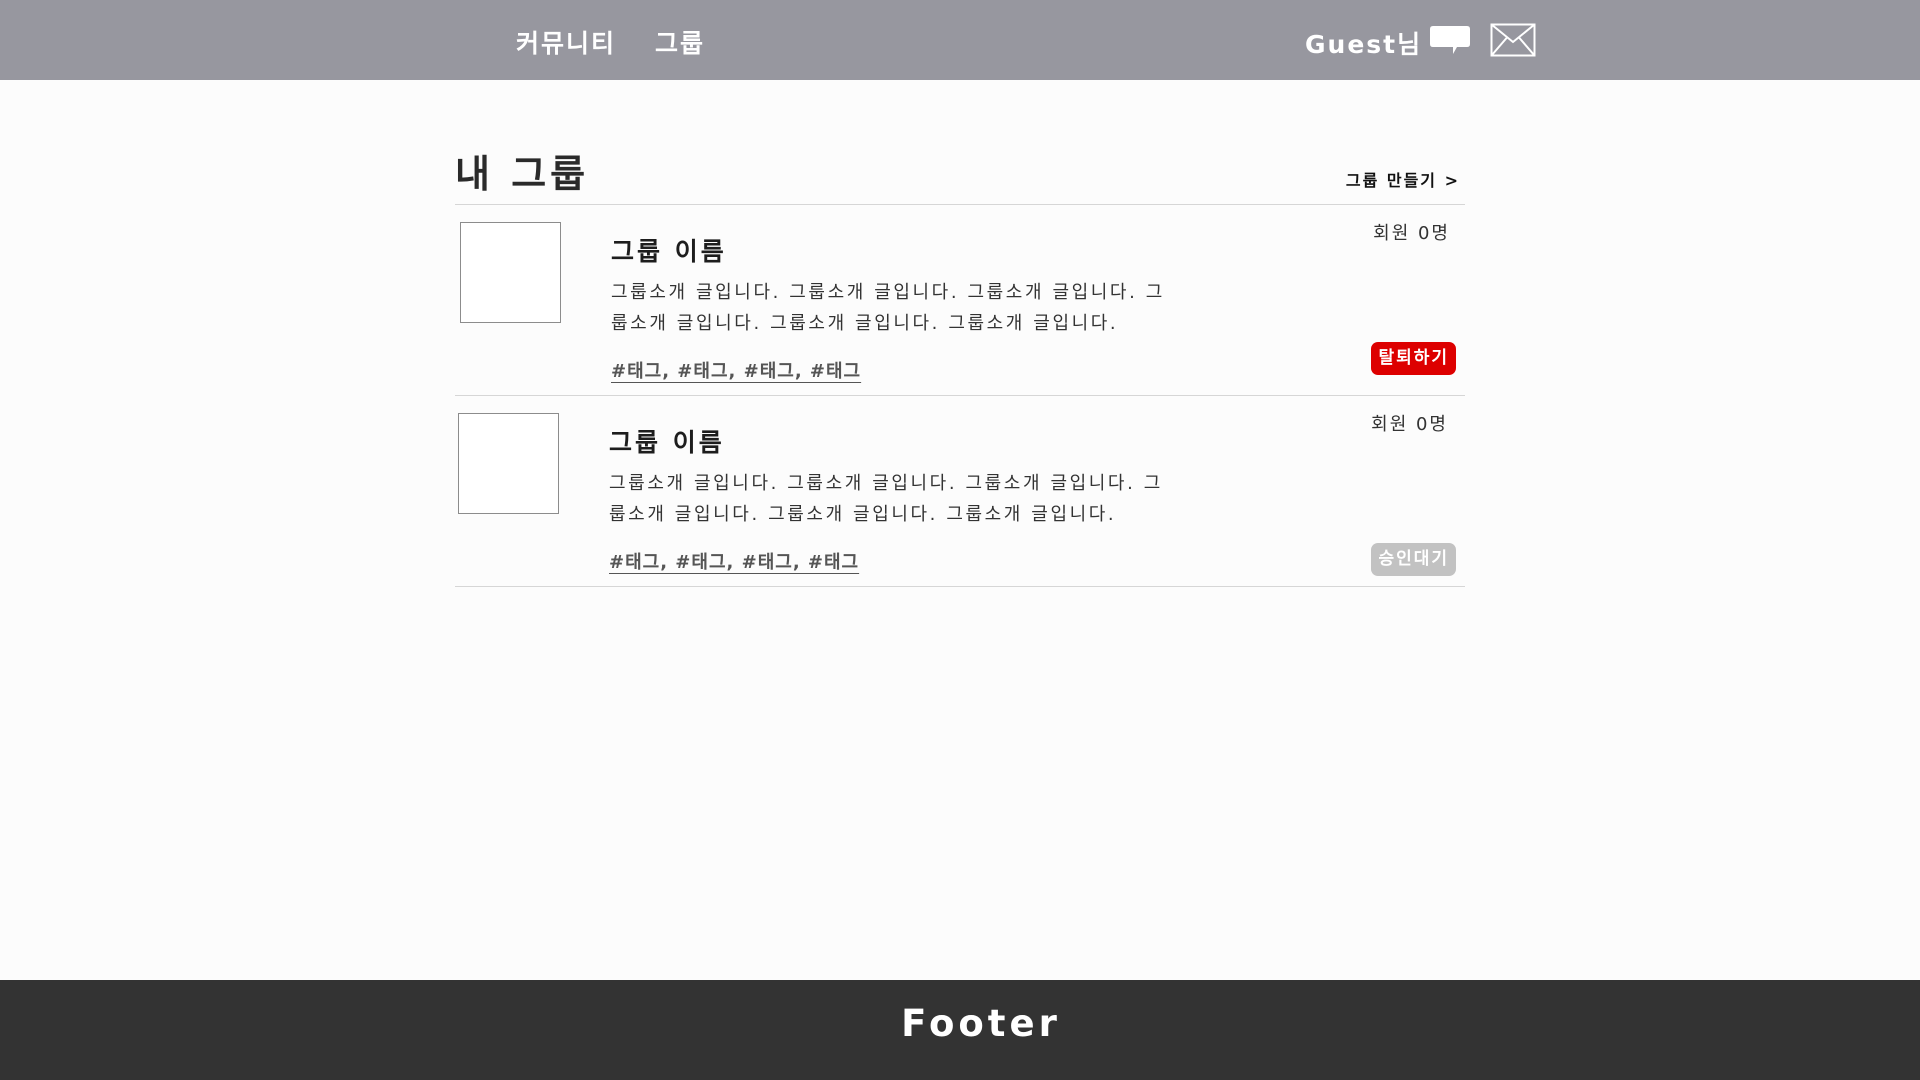  I want to click on envelope-icon, so click(1513, 40).